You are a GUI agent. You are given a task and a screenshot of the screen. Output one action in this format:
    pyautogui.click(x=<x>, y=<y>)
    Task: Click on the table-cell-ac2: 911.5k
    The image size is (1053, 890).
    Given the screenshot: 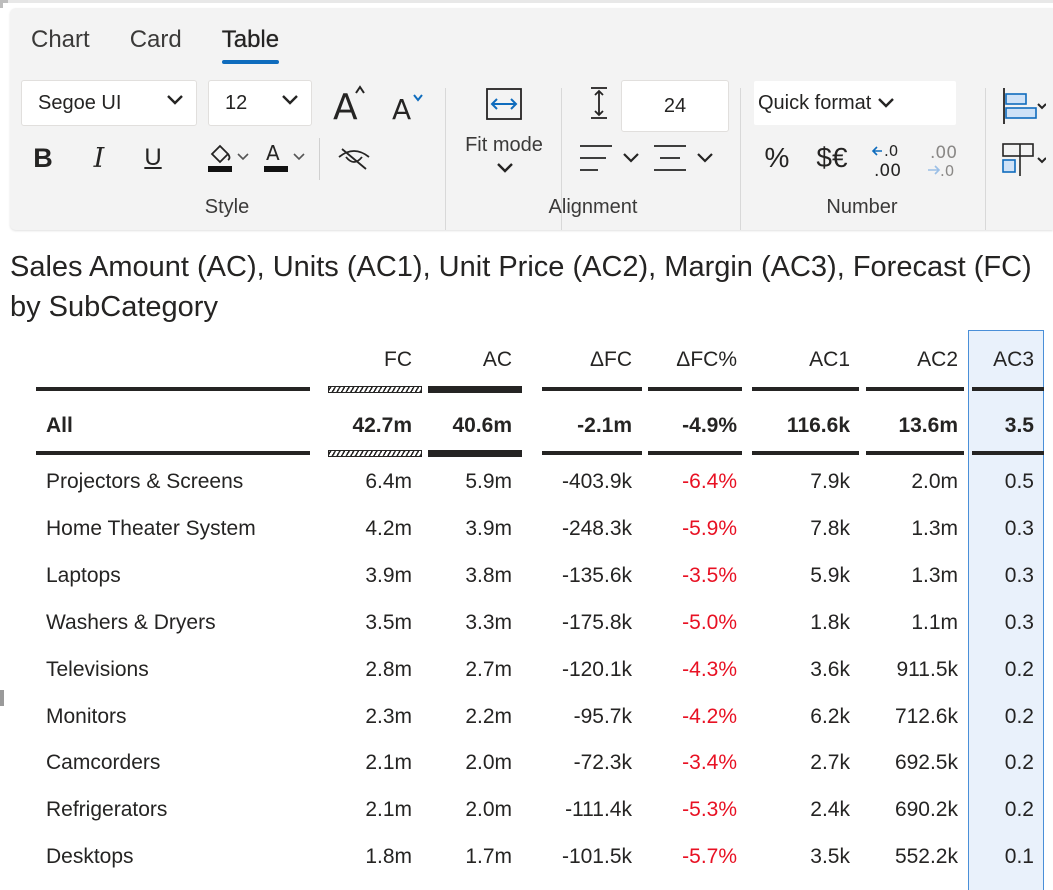 What is the action you would take?
    pyautogui.click(x=928, y=670)
    